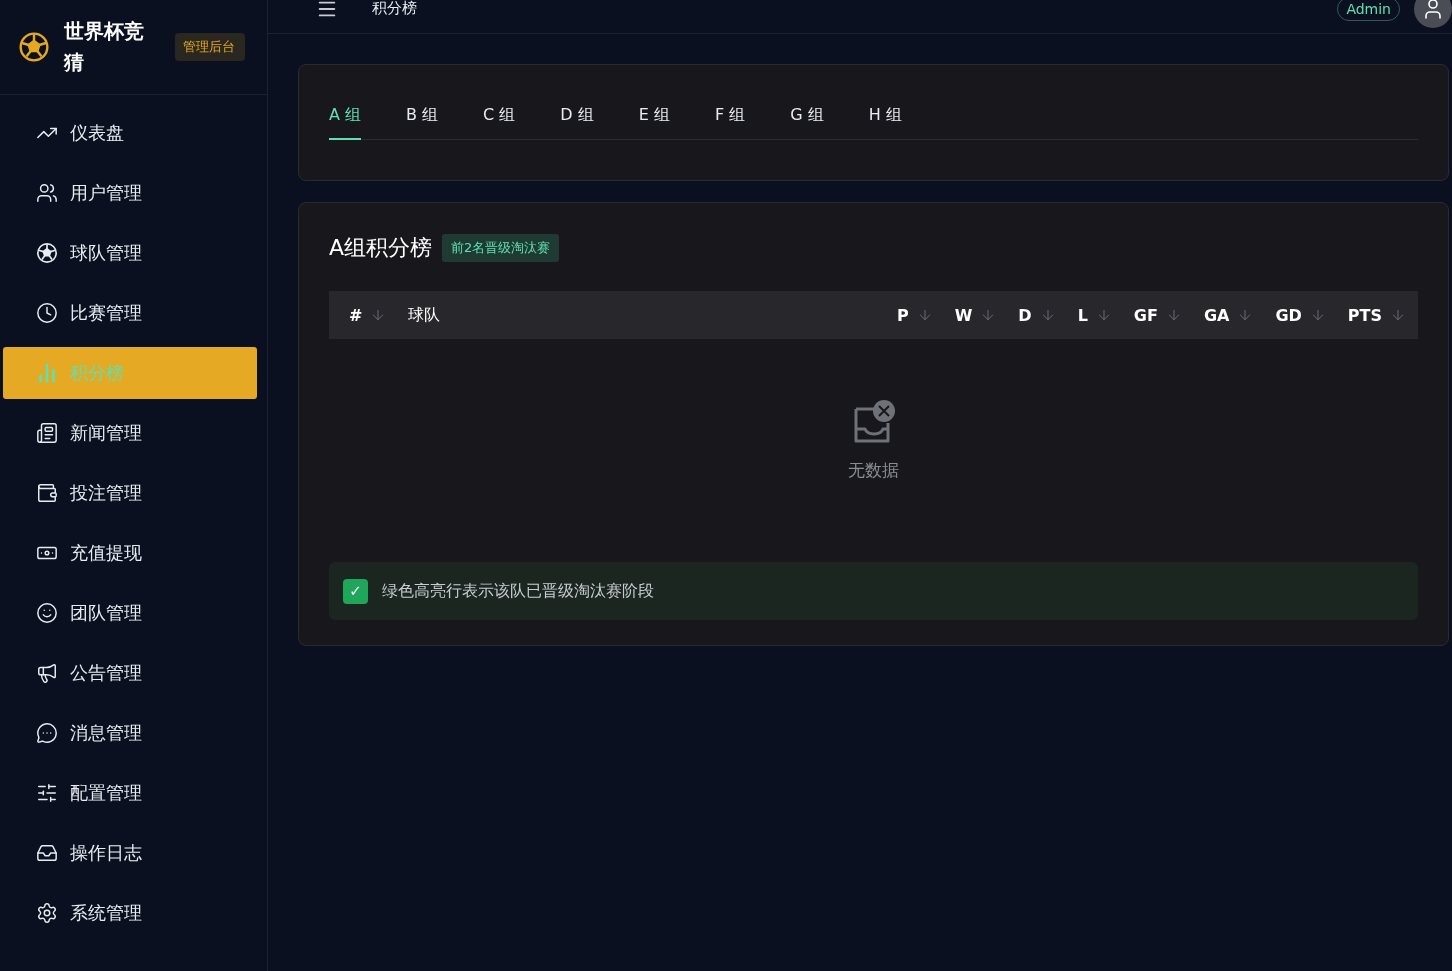  Describe the element at coordinates (345, 116) in the screenshot. I see `group-tab: A 组` at that location.